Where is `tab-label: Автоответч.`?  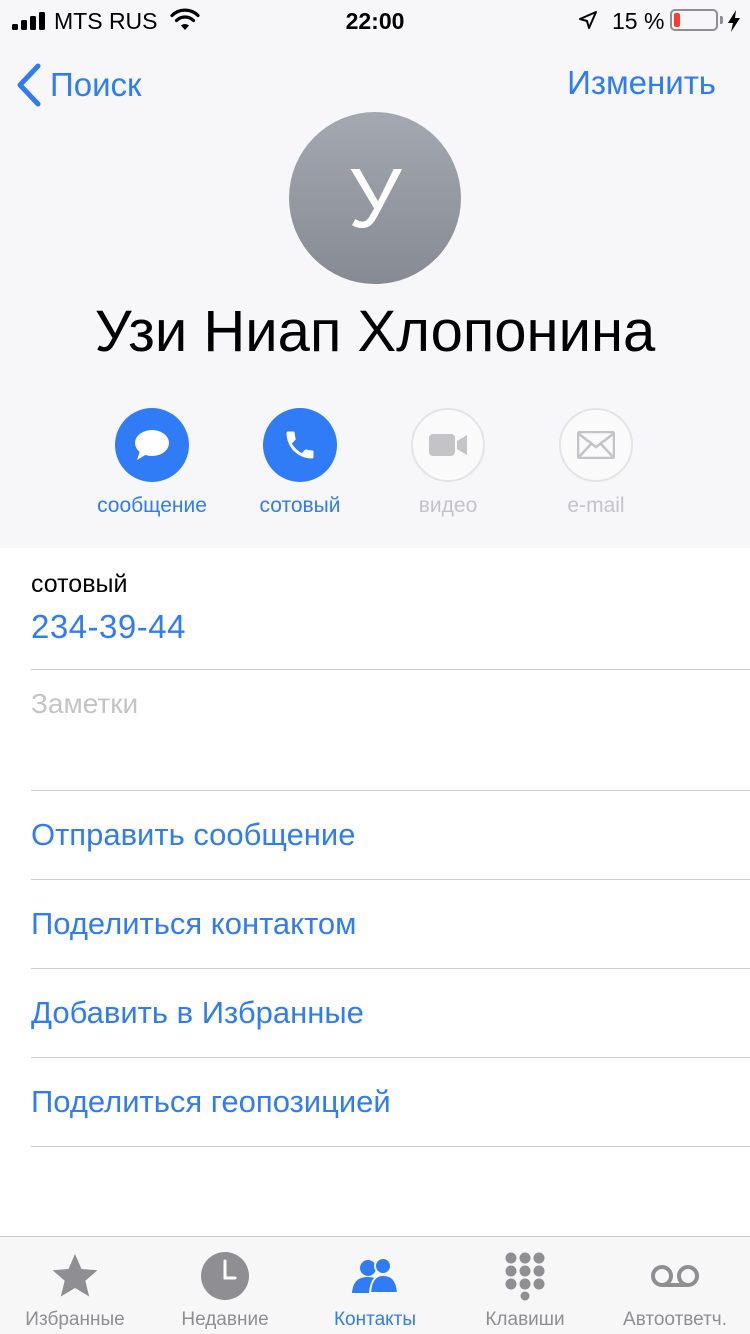 tab-label: Автоответч. is located at coordinates (675, 1319).